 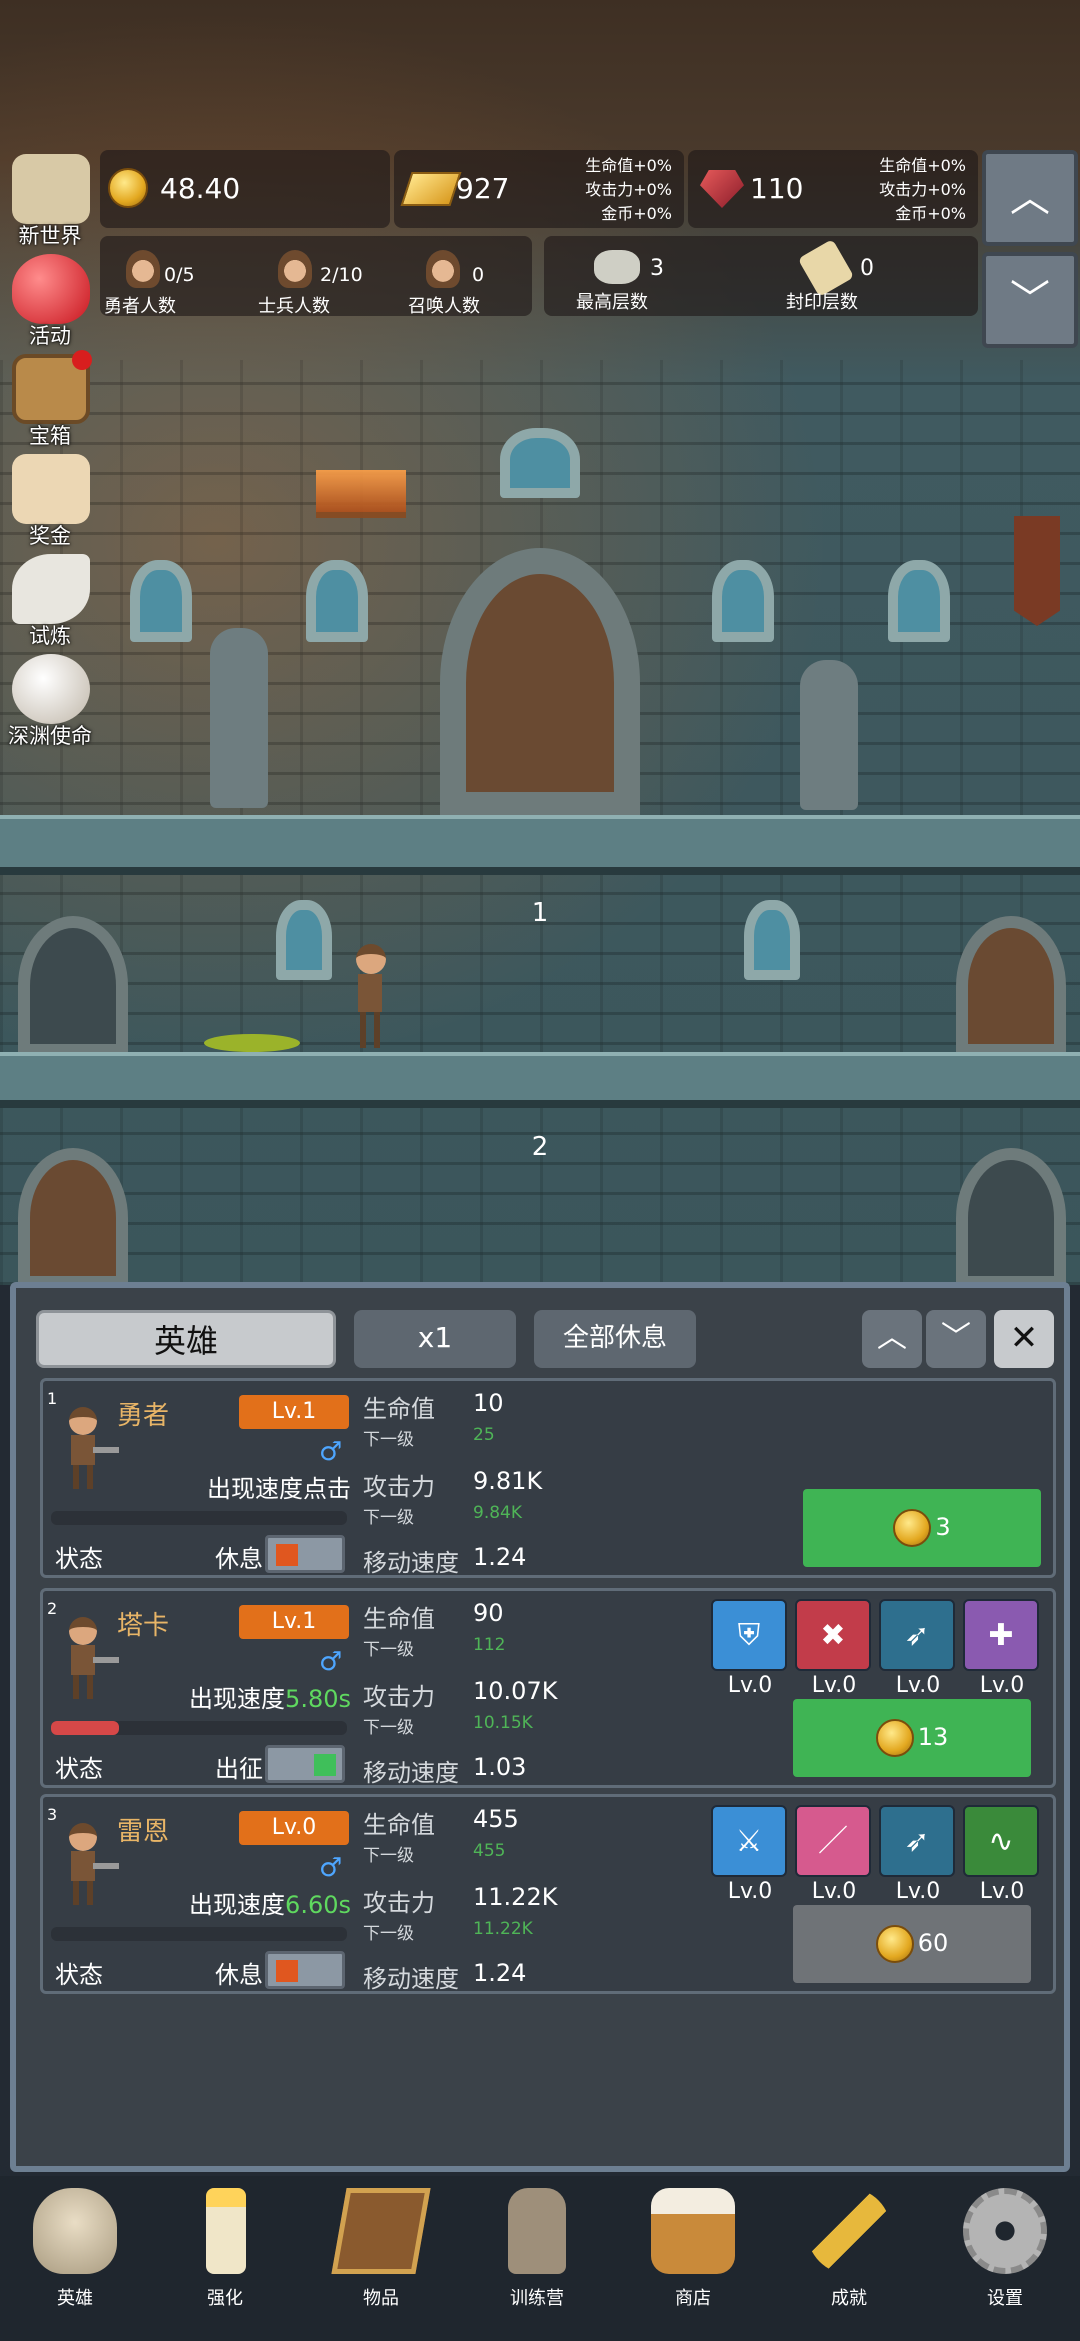 What do you see at coordinates (489, 1645) in the screenshot?
I see `hp-next-value: 112` at bounding box center [489, 1645].